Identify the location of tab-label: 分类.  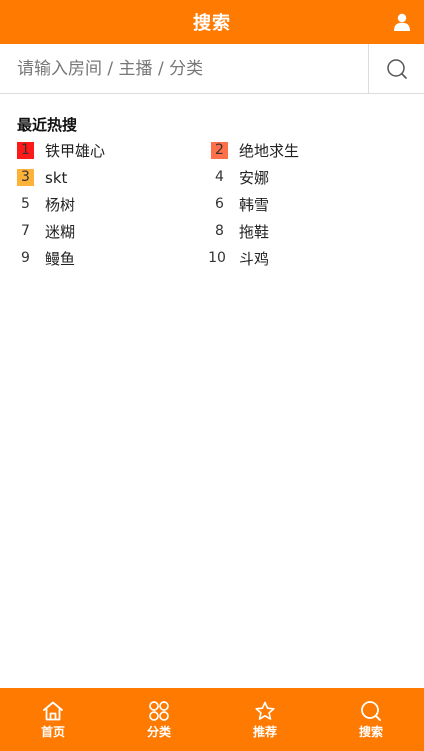
(158, 732).